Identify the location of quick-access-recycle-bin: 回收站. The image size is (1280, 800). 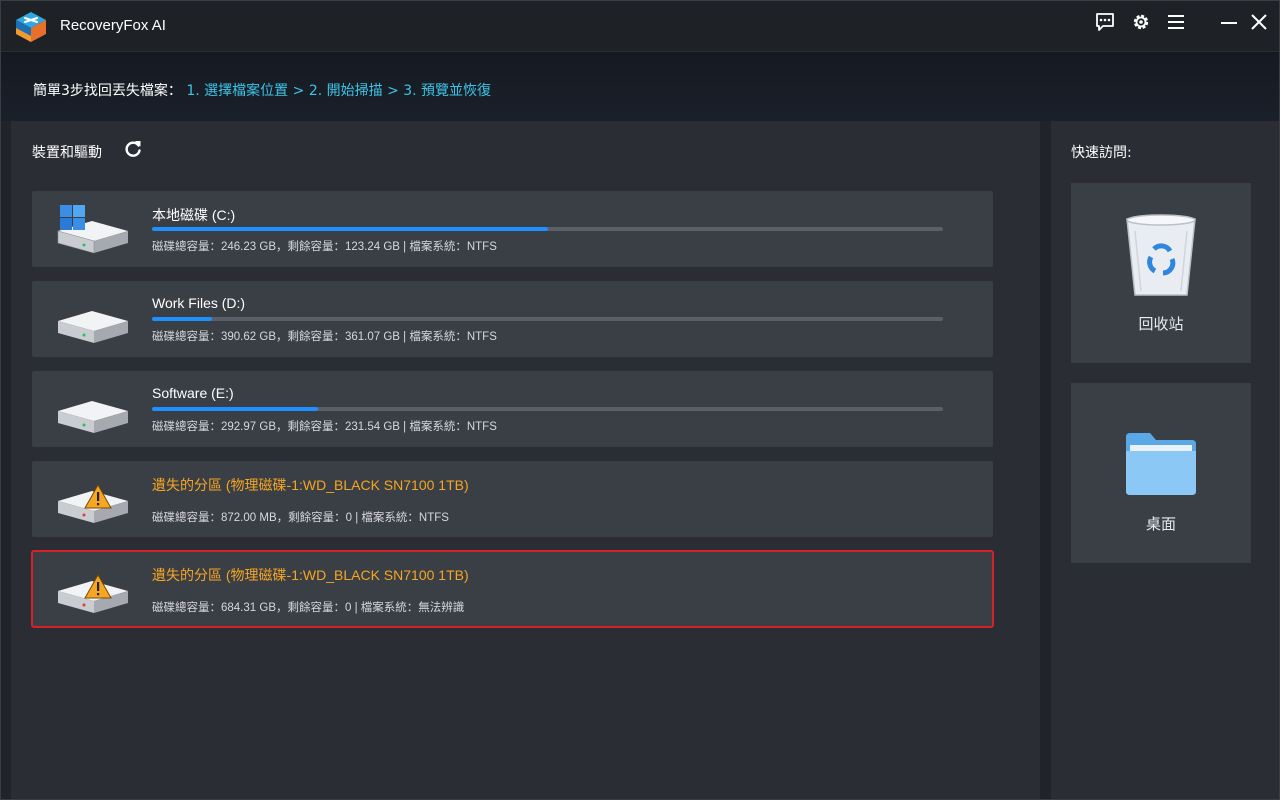
(1161, 273).